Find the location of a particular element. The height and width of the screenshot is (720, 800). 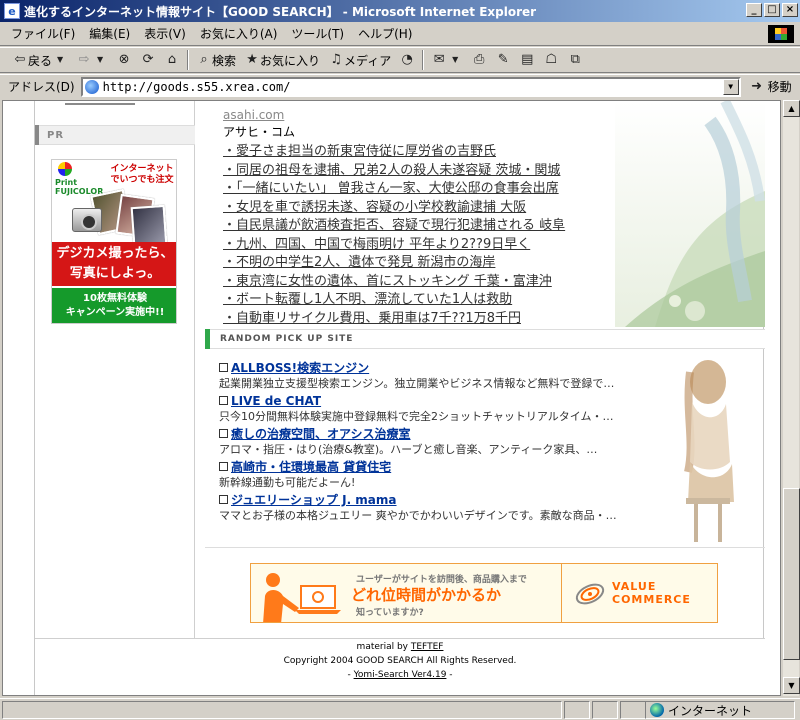

news-link: ・不明の中学生2人、遺体で発見 新潟市の海岸 is located at coordinates (359, 262).